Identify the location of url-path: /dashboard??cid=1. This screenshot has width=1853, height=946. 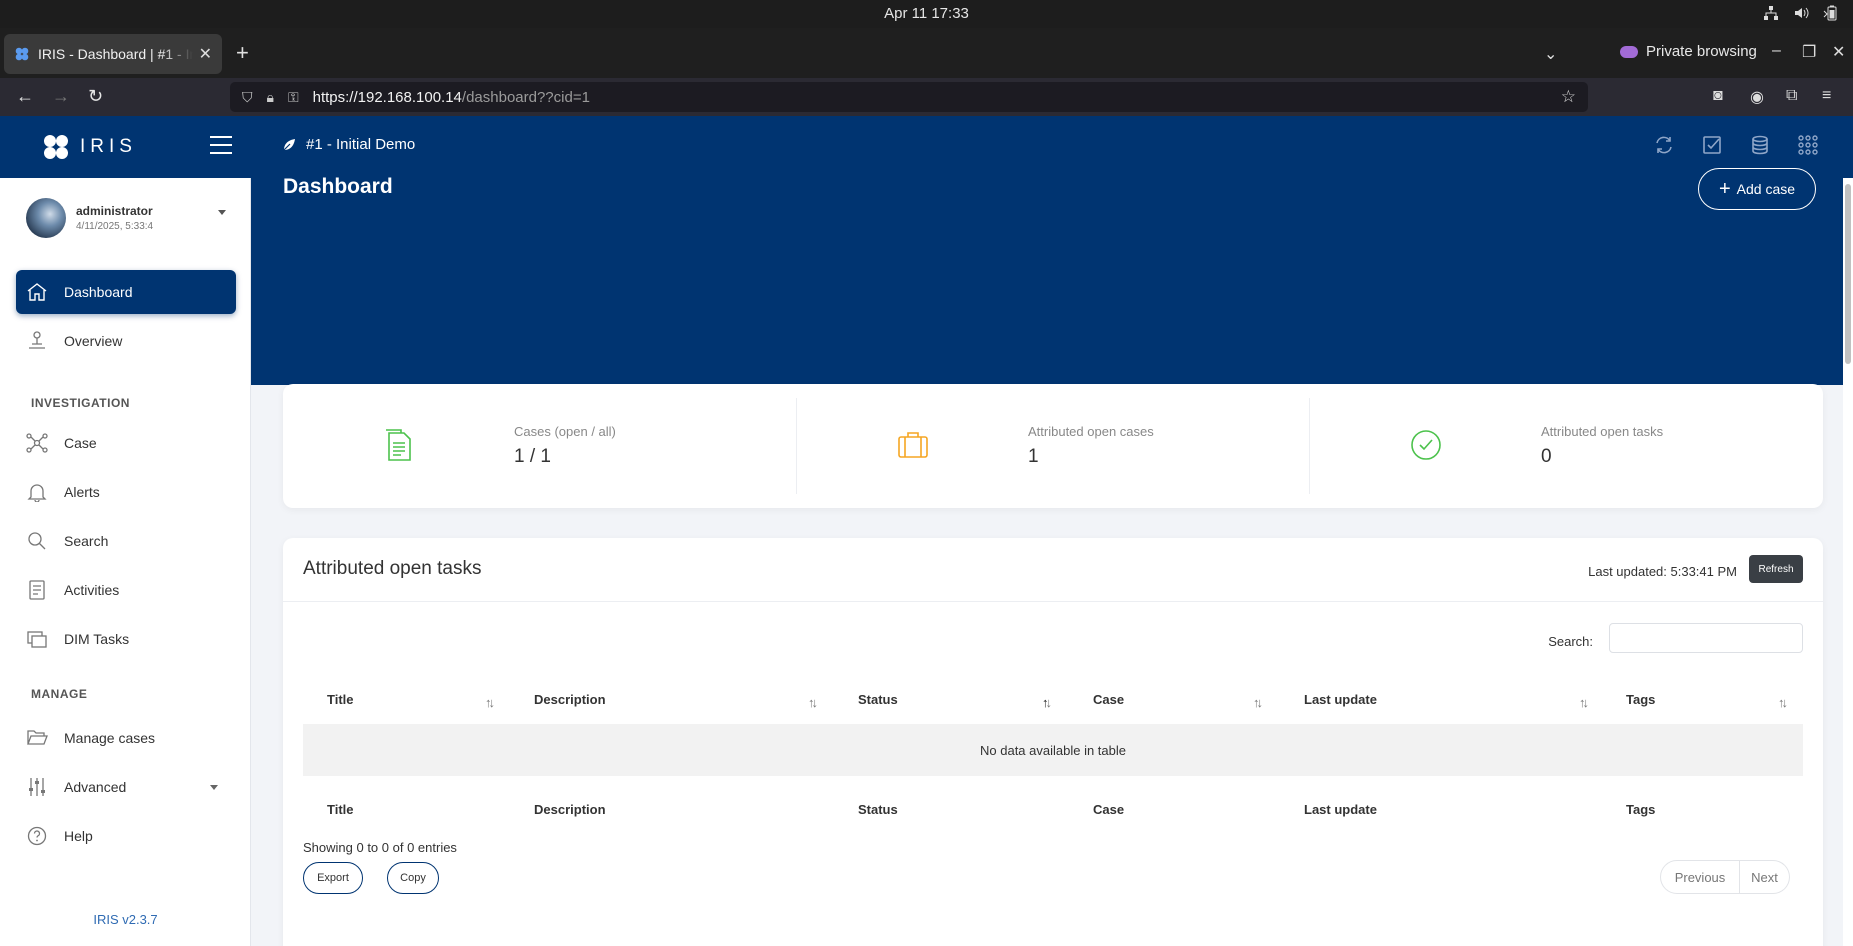
(525, 97).